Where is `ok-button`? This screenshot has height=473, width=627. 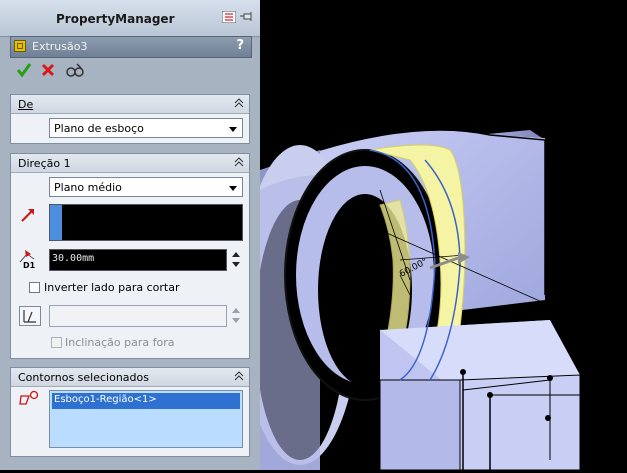 ok-button is located at coordinates (24, 72).